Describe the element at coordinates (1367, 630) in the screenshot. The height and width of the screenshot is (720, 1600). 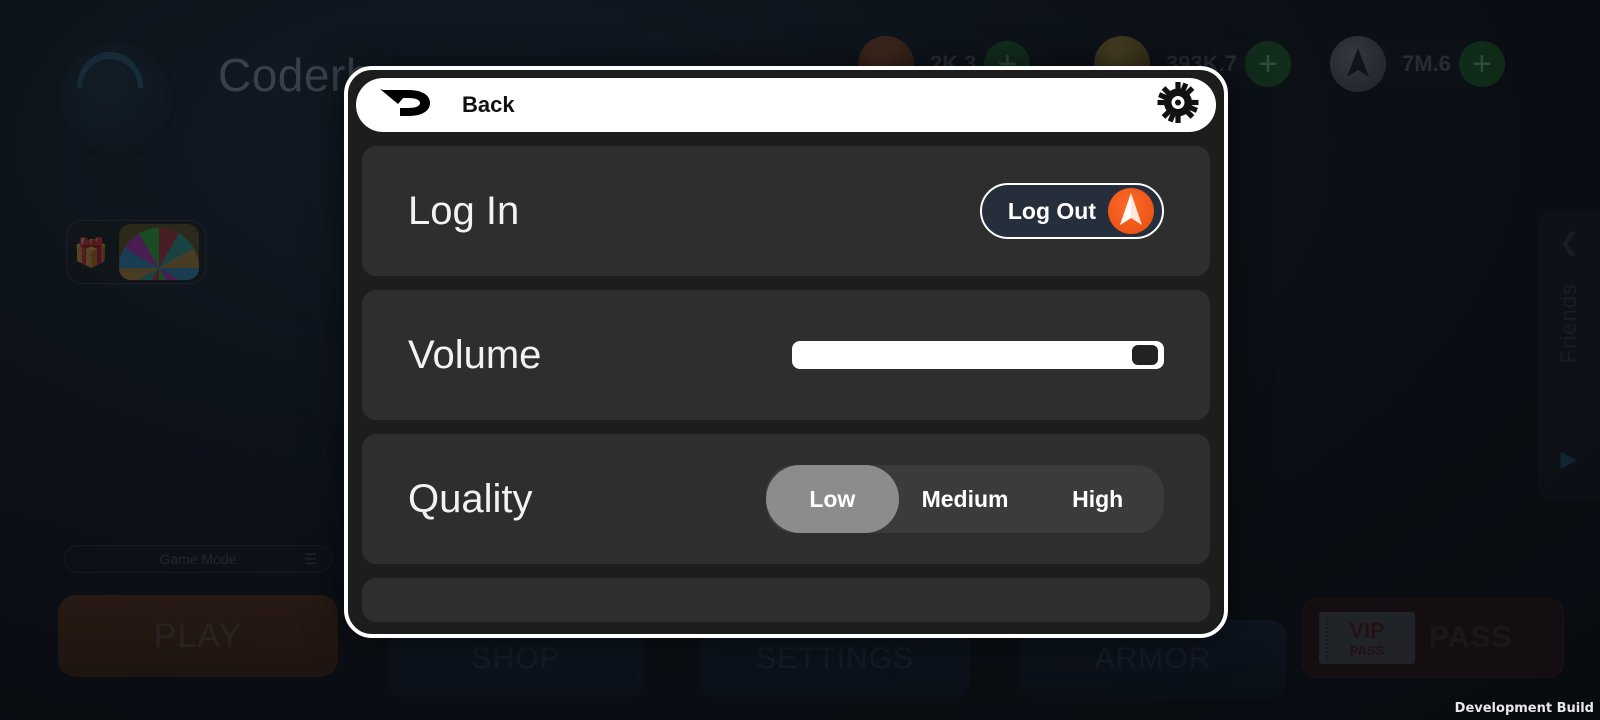
I see `vip-ticket-line1: VIP` at that location.